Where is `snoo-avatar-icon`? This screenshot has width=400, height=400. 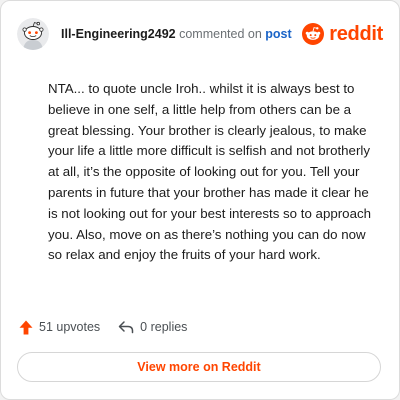 snoo-avatar-icon is located at coordinates (33, 34).